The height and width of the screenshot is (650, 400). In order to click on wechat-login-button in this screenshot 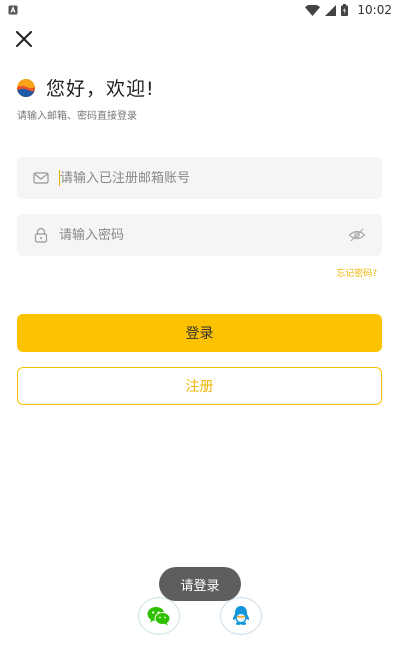, I will do `click(159, 616)`.